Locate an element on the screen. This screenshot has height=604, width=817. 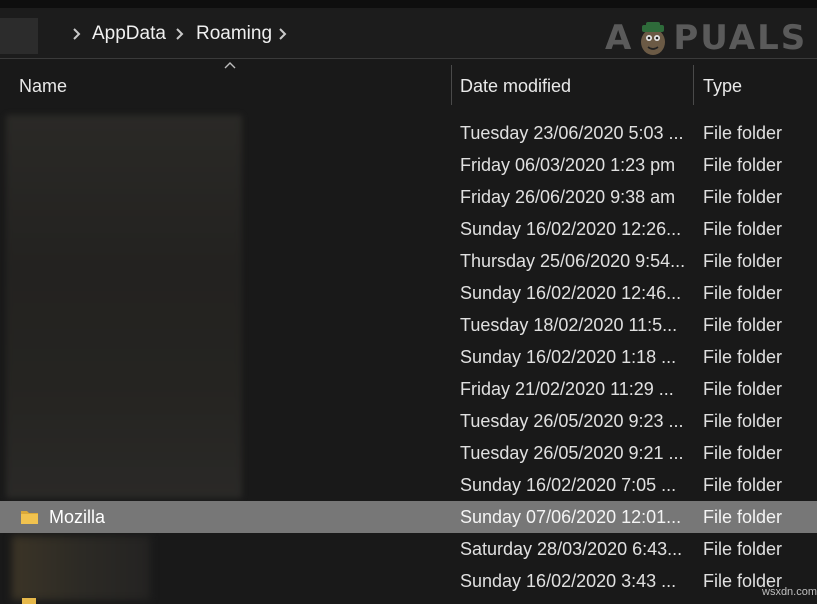
sort-ascending-icon is located at coordinates (230, 65).